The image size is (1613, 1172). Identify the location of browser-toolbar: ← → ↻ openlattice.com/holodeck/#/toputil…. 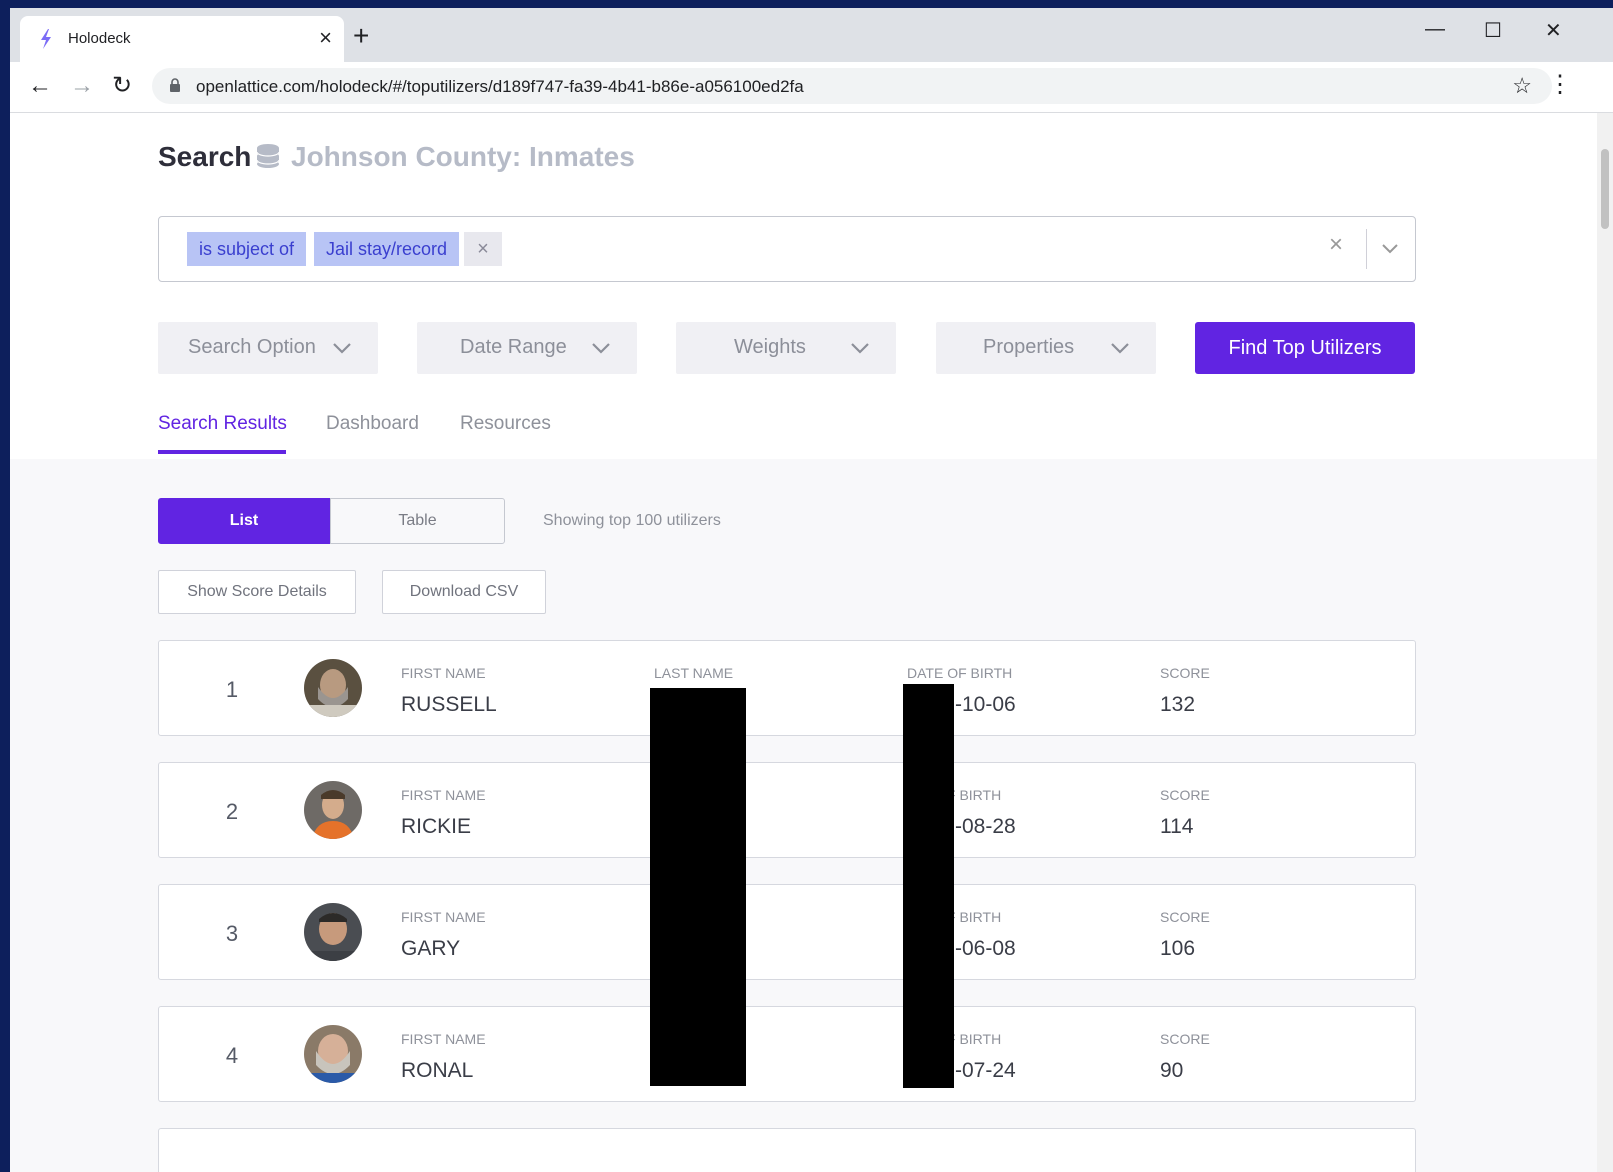
(811, 87).